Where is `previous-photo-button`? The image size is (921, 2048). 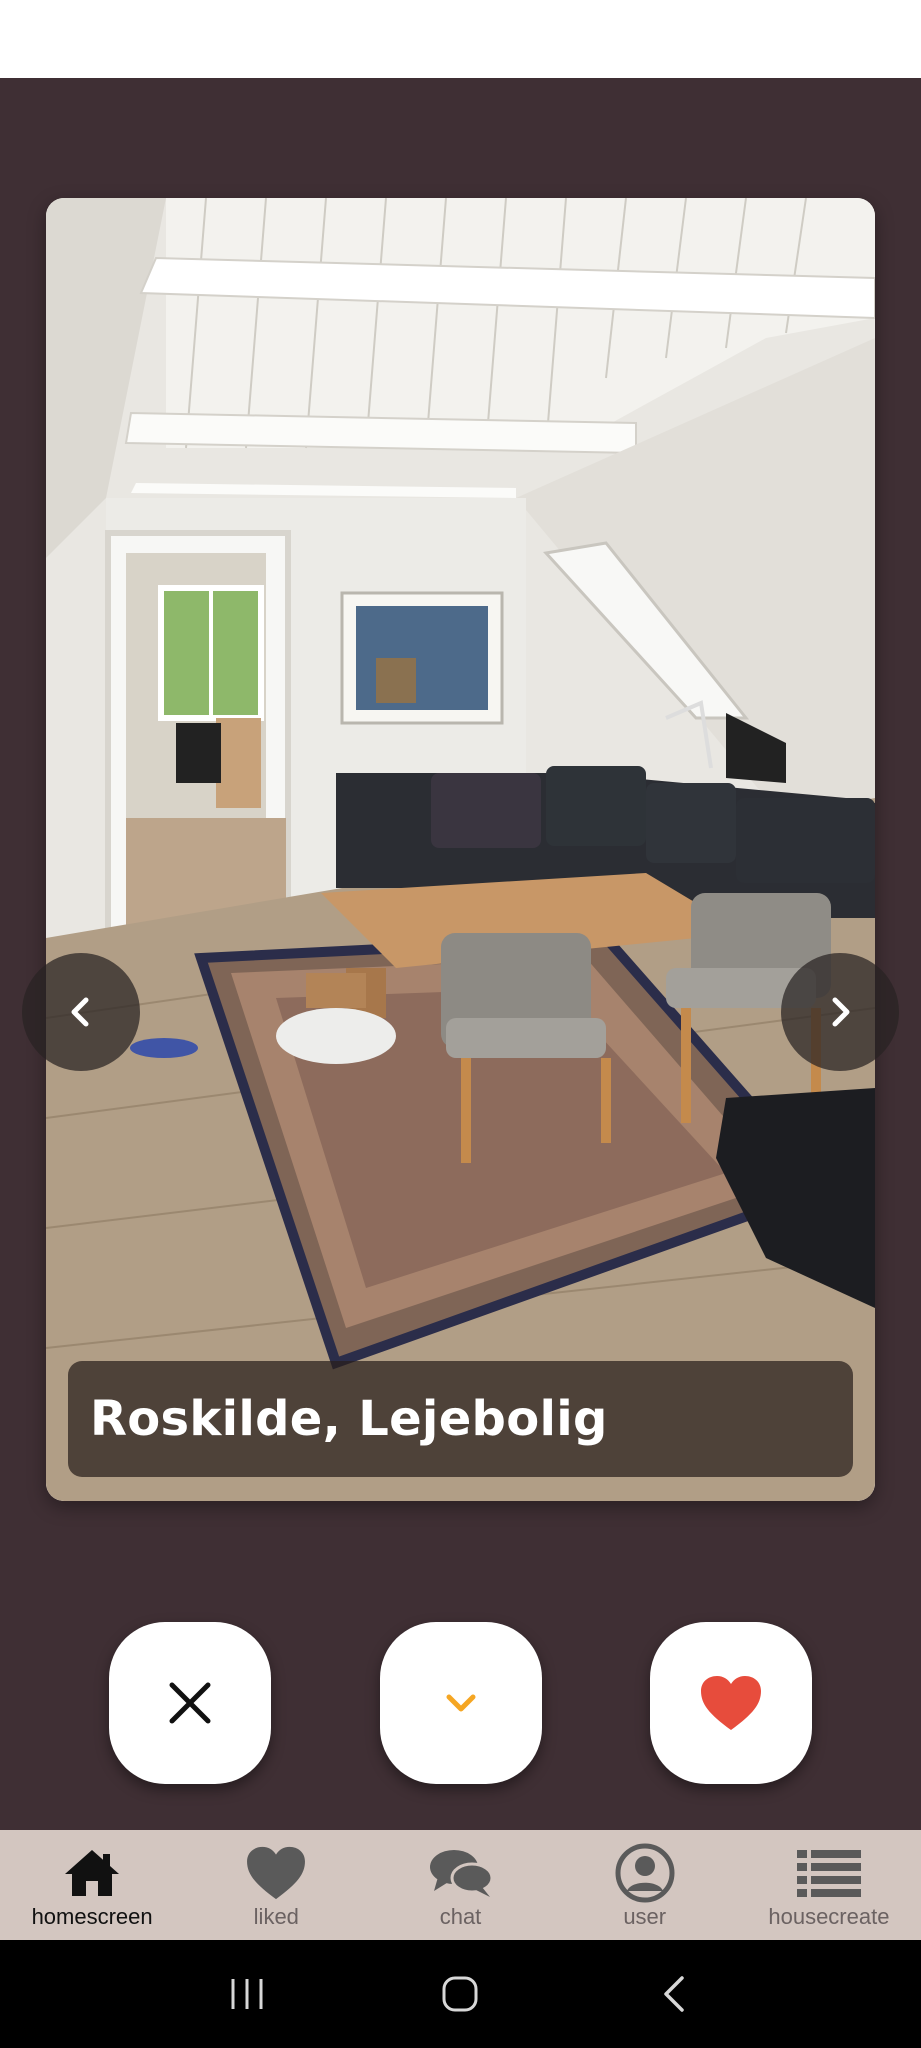 previous-photo-button is located at coordinates (81, 1012).